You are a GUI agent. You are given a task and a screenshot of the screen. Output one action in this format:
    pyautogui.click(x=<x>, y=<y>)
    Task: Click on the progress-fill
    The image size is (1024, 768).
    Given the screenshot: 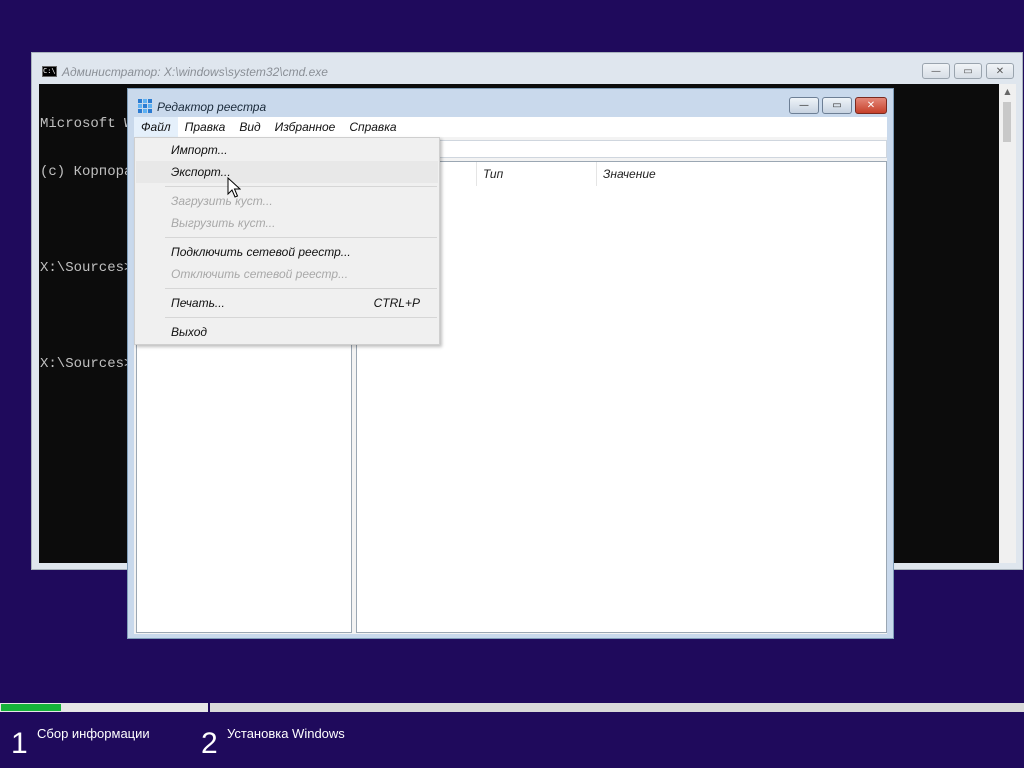 What is the action you would take?
    pyautogui.click(x=31, y=707)
    